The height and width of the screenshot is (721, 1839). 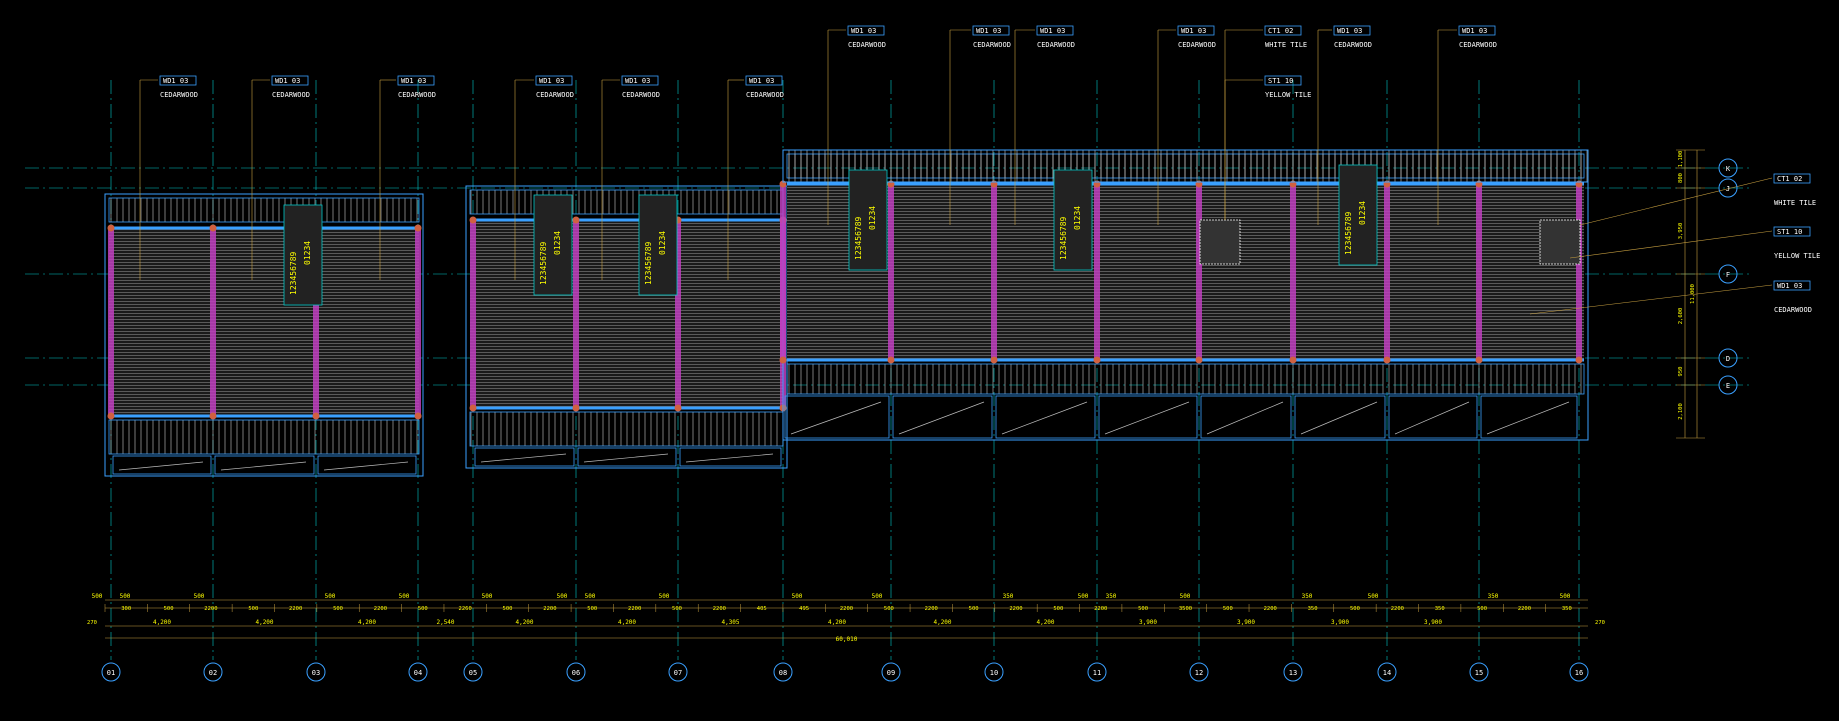 What do you see at coordinates (1440, 609) in the screenshot?
I see `dim-detail: 350` at bounding box center [1440, 609].